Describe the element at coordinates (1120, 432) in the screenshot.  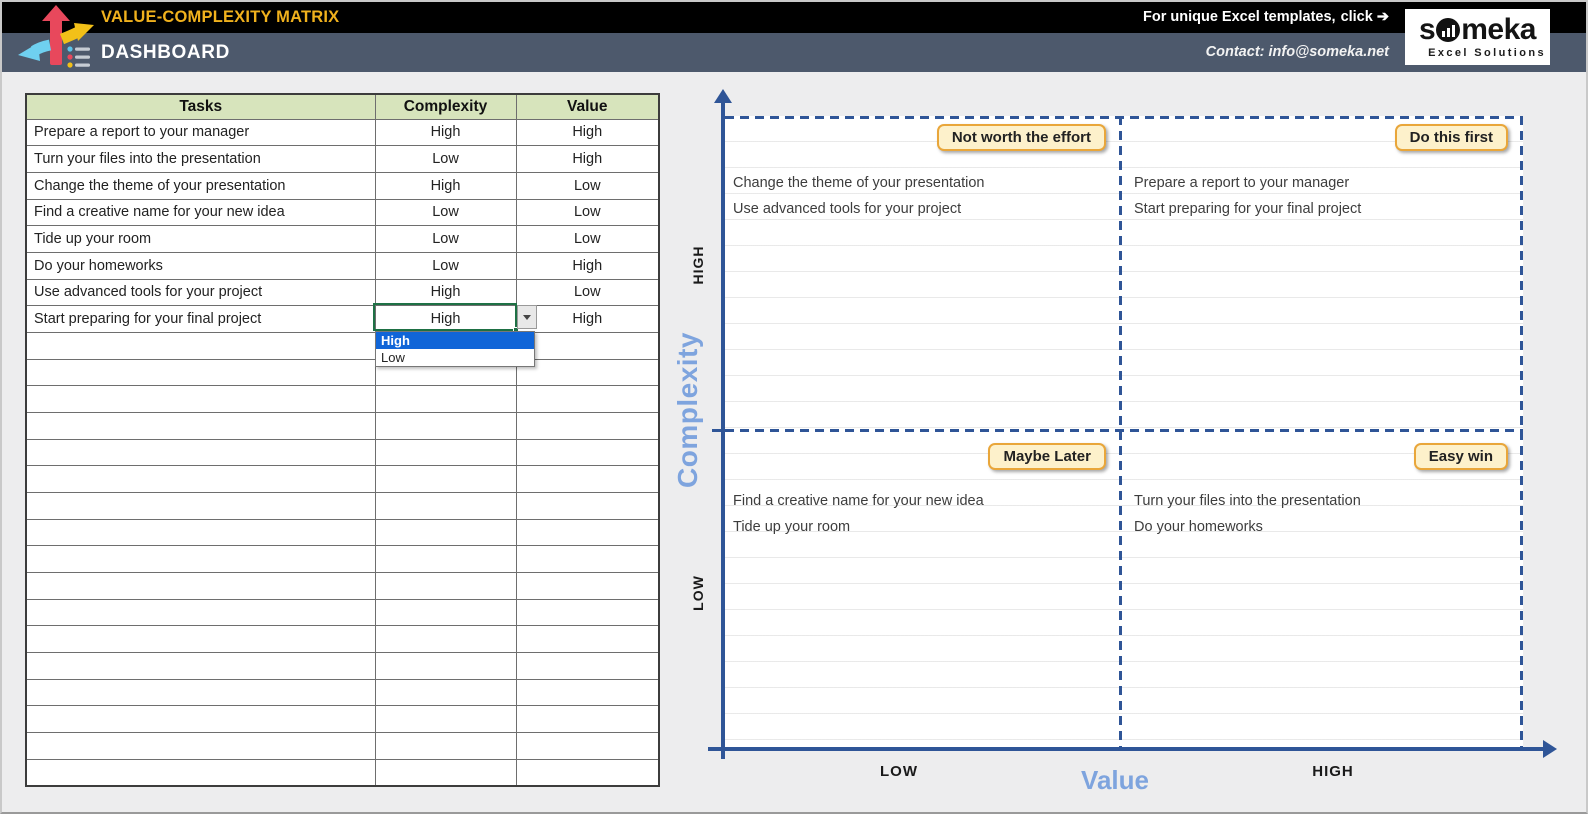
I see `matrix-vertical-divider` at that location.